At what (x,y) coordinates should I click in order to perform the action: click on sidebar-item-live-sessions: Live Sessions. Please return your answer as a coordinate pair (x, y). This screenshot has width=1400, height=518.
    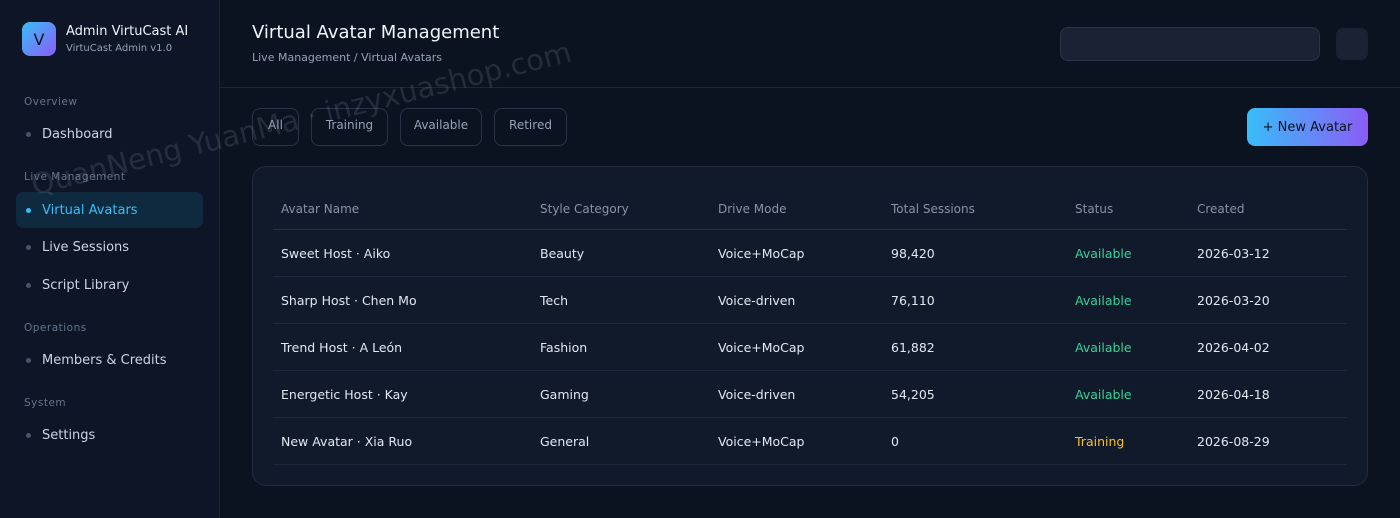
    Looking at the image, I should click on (109, 247).